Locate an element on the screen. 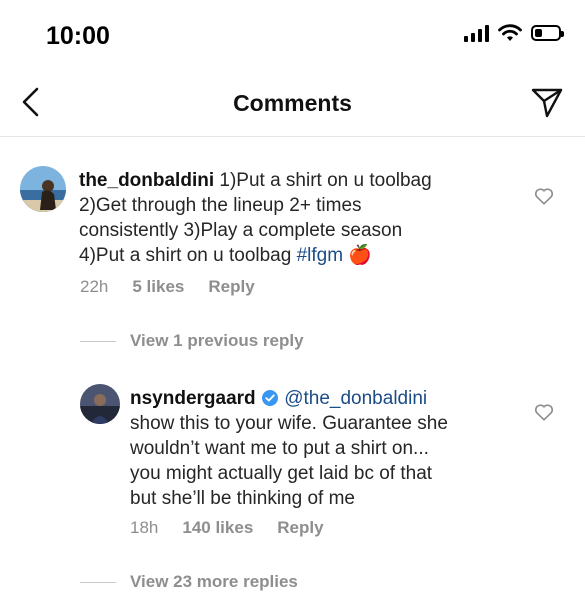  comment-line: but she’ll be thinking of me is located at coordinates (242, 498).